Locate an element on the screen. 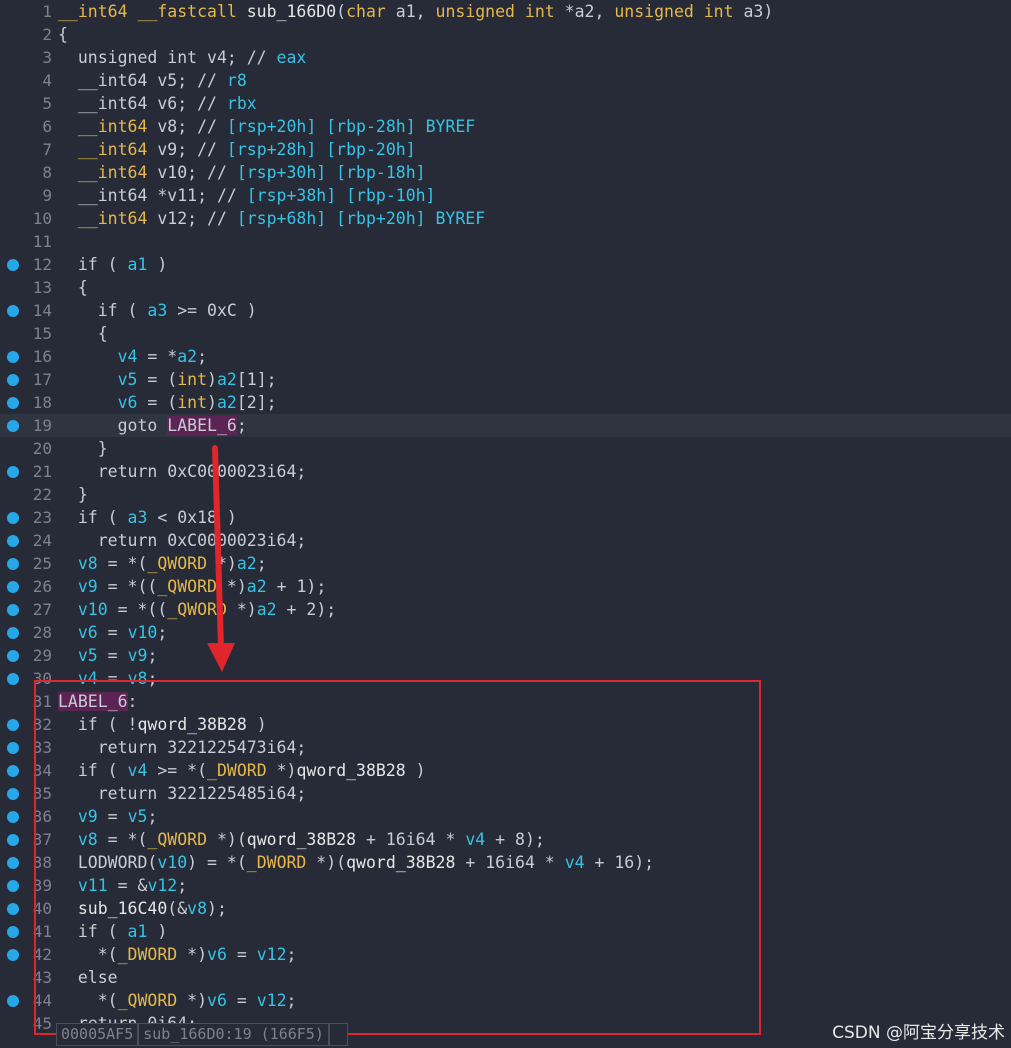  code-line: 39 v11 = &v12; is located at coordinates (505, 885).